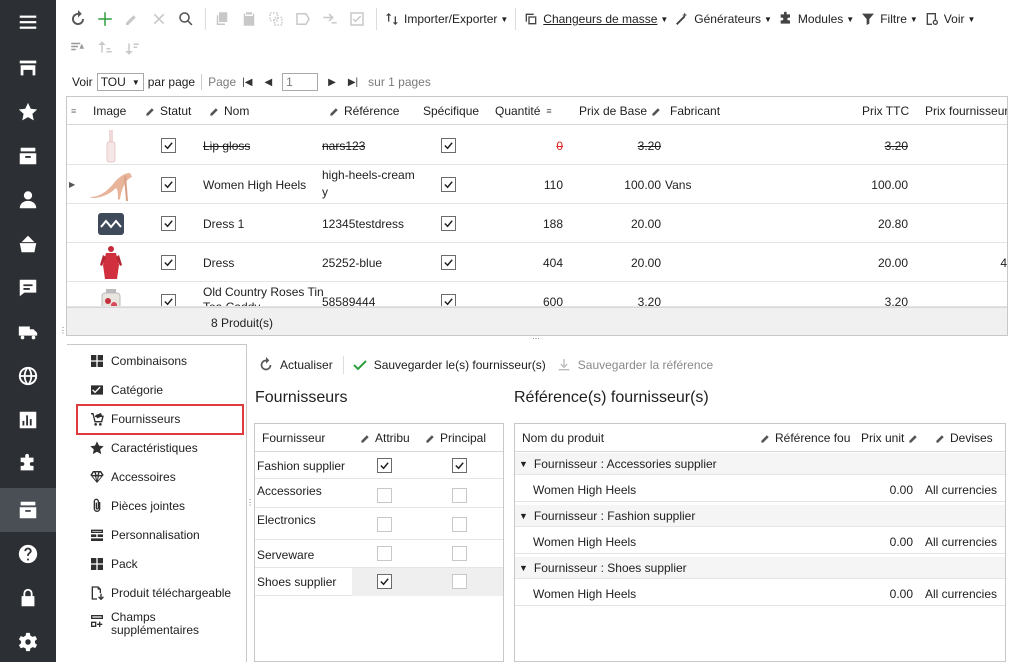 The height and width of the screenshot is (662, 1009). What do you see at coordinates (28, 641) in the screenshot?
I see `settings-icon` at bounding box center [28, 641].